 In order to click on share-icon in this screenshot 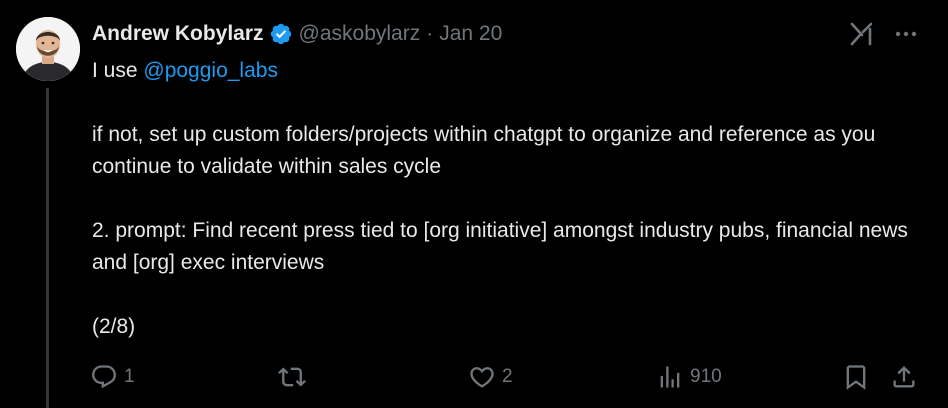, I will do `click(904, 377)`.